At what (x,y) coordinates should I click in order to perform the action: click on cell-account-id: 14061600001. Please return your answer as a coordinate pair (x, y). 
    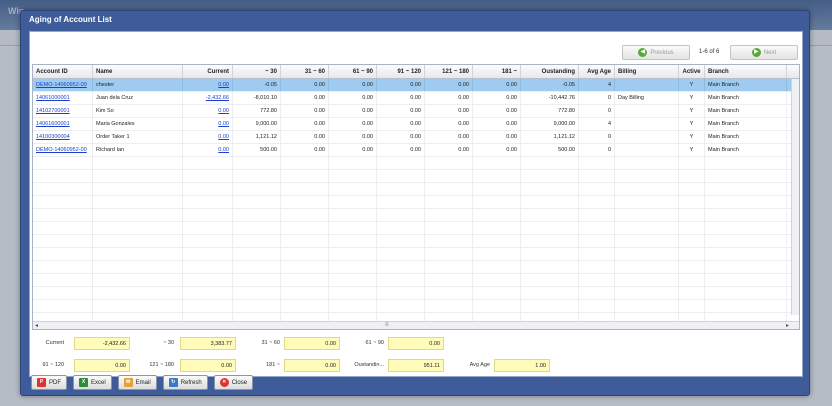
    Looking at the image, I should click on (63, 124).